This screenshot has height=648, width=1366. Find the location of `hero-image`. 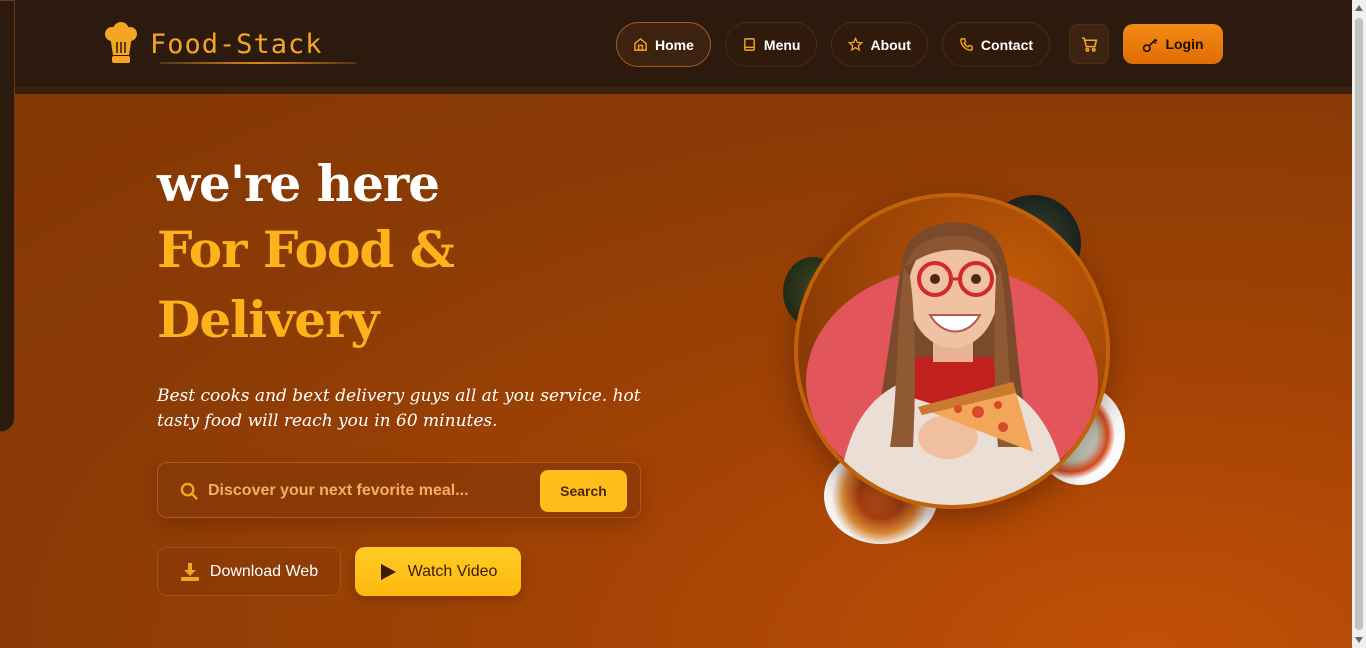

hero-image is located at coordinates (952, 351).